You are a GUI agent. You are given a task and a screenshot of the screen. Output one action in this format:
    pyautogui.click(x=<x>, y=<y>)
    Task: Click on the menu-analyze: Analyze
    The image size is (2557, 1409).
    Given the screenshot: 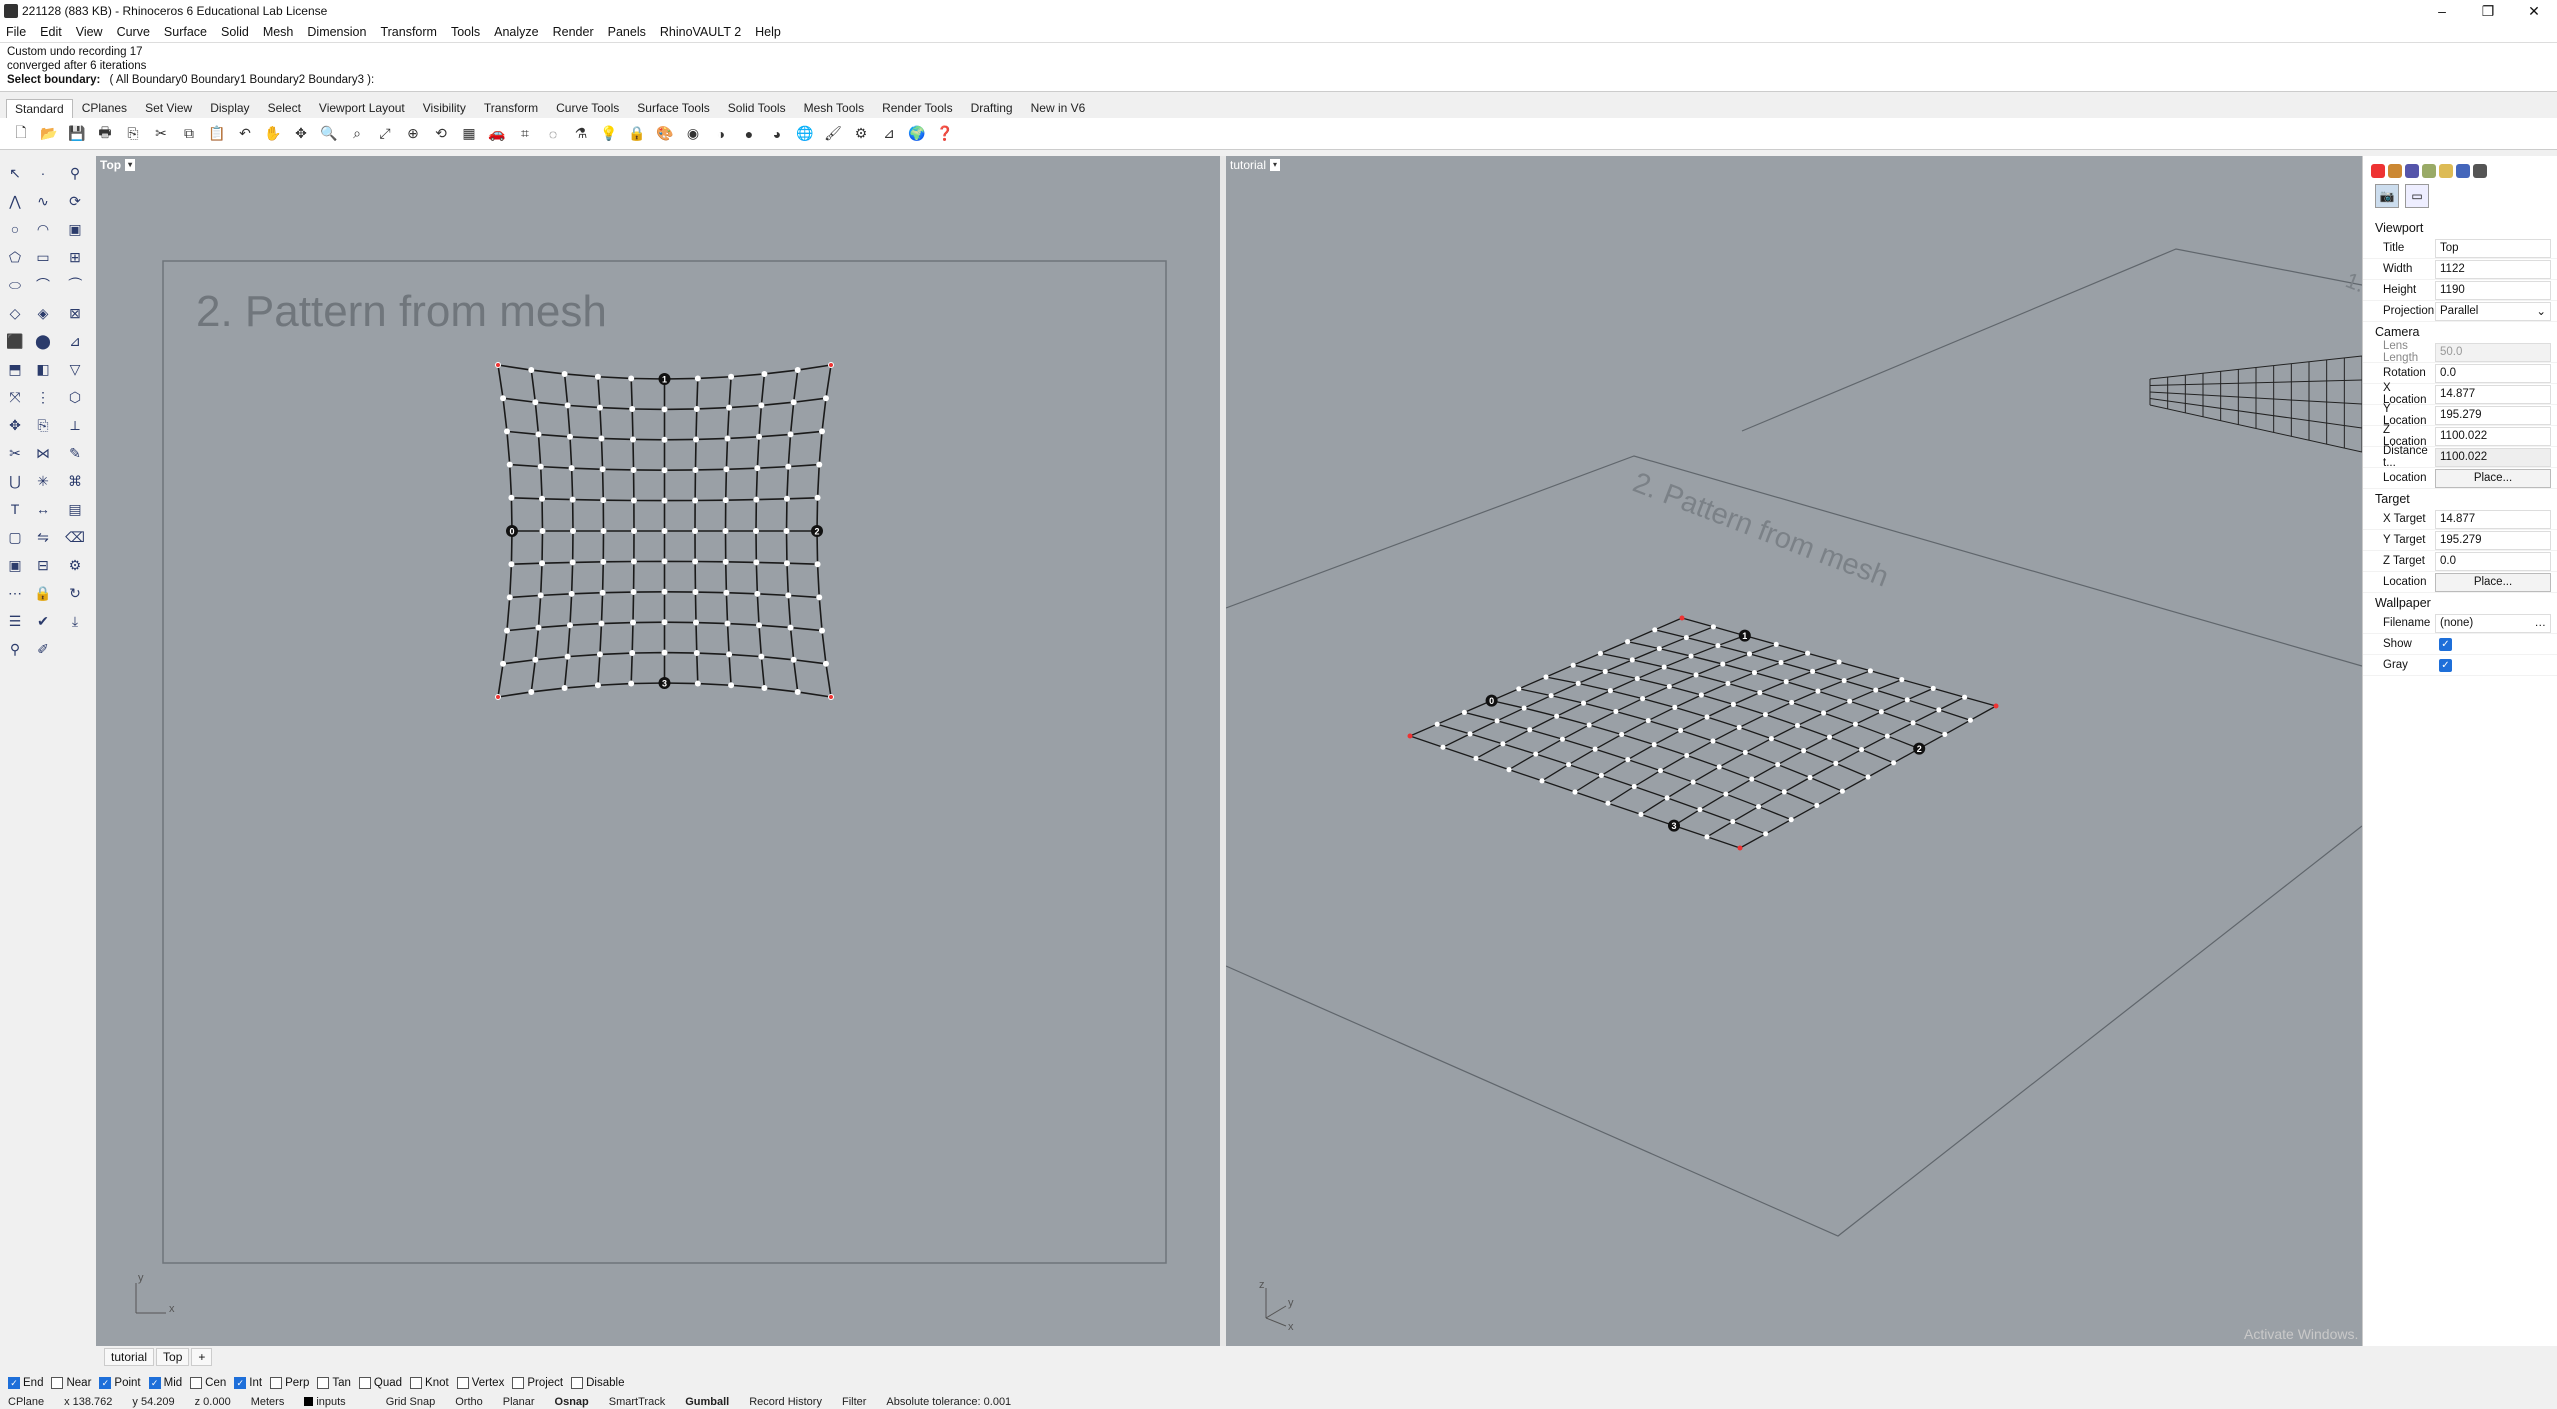 What is the action you would take?
    pyautogui.click(x=516, y=32)
    